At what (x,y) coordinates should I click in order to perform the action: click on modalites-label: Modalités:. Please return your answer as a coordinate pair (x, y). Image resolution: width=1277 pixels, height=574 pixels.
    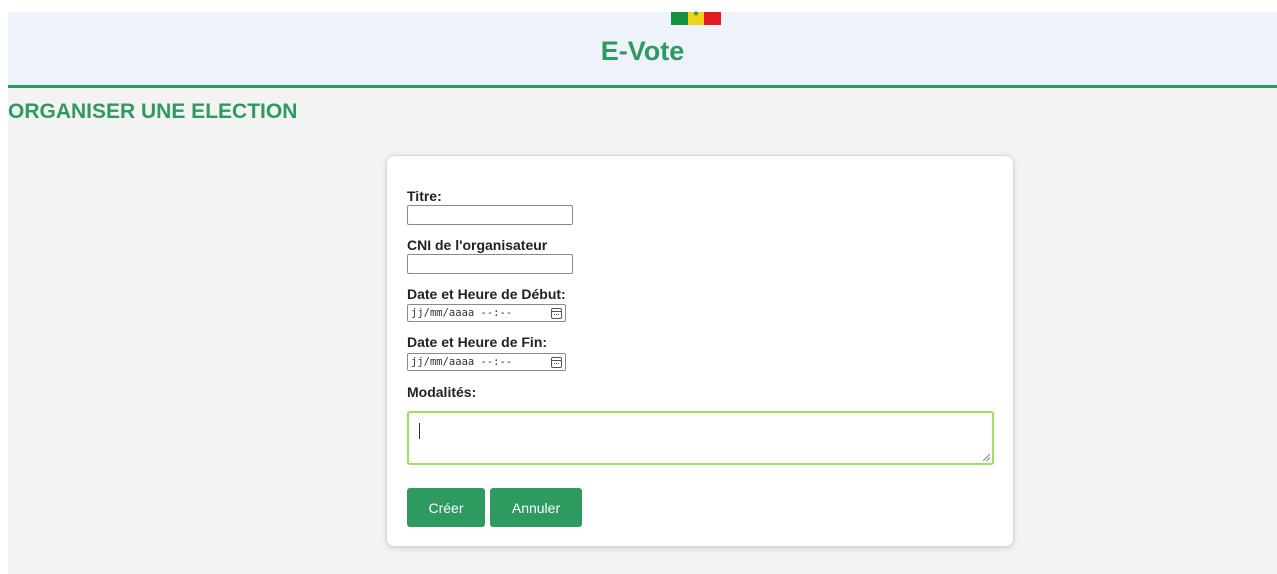
    Looking at the image, I should click on (442, 392).